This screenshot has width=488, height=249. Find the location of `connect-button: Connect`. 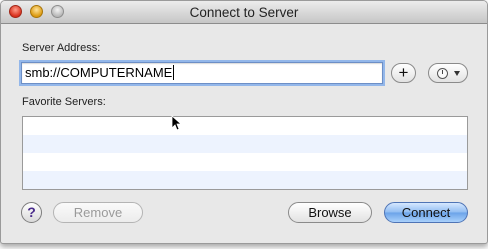

connect-button: Connect is located at coordinates (426, 212).